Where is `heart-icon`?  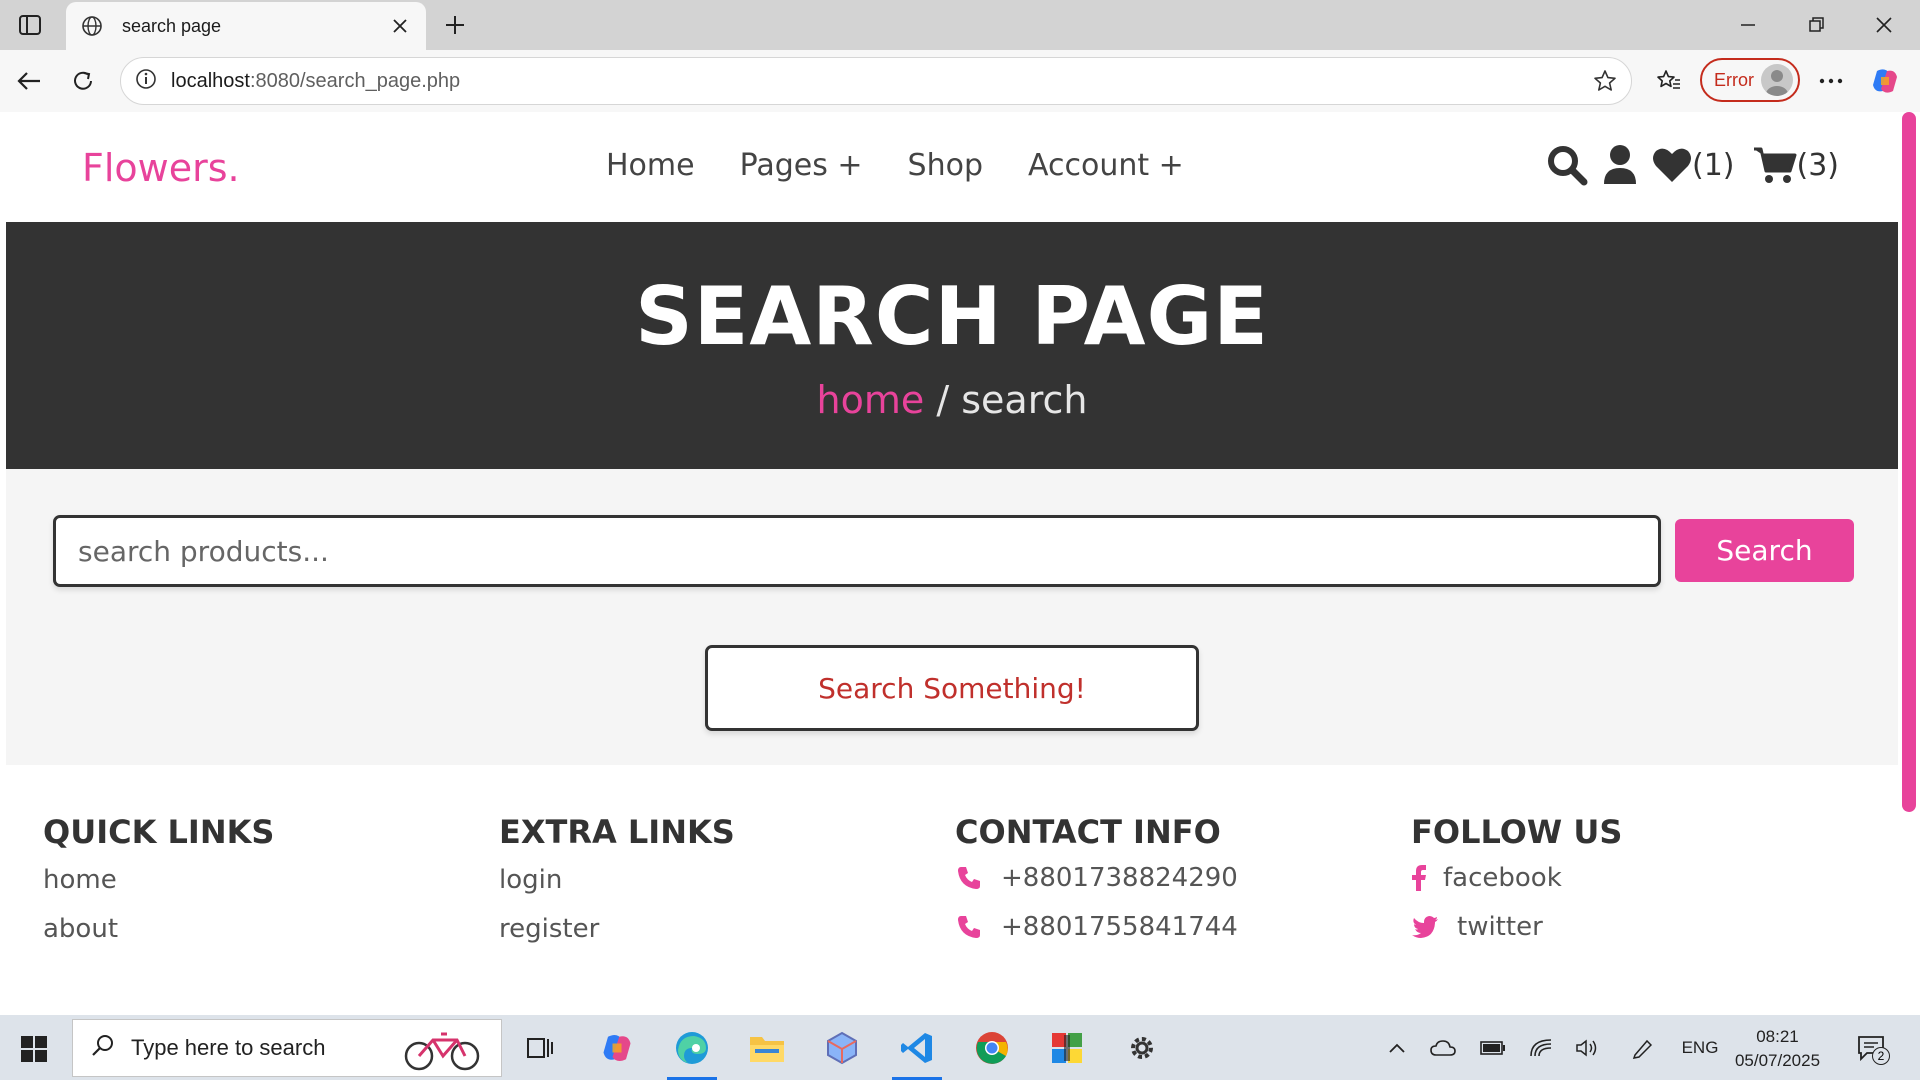
heart-icon is located at coordinates (1672, 165).